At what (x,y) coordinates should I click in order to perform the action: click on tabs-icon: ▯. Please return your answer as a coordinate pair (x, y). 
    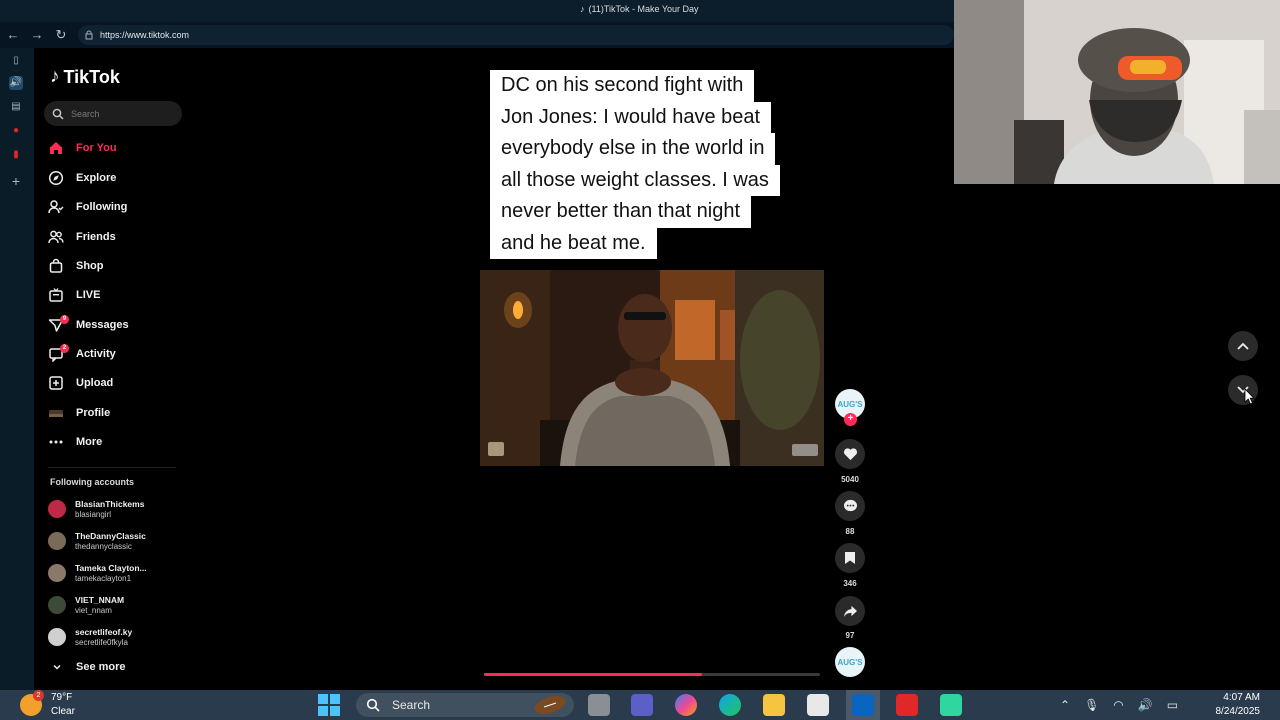
    Looking at the image, I should click on (16, 61).